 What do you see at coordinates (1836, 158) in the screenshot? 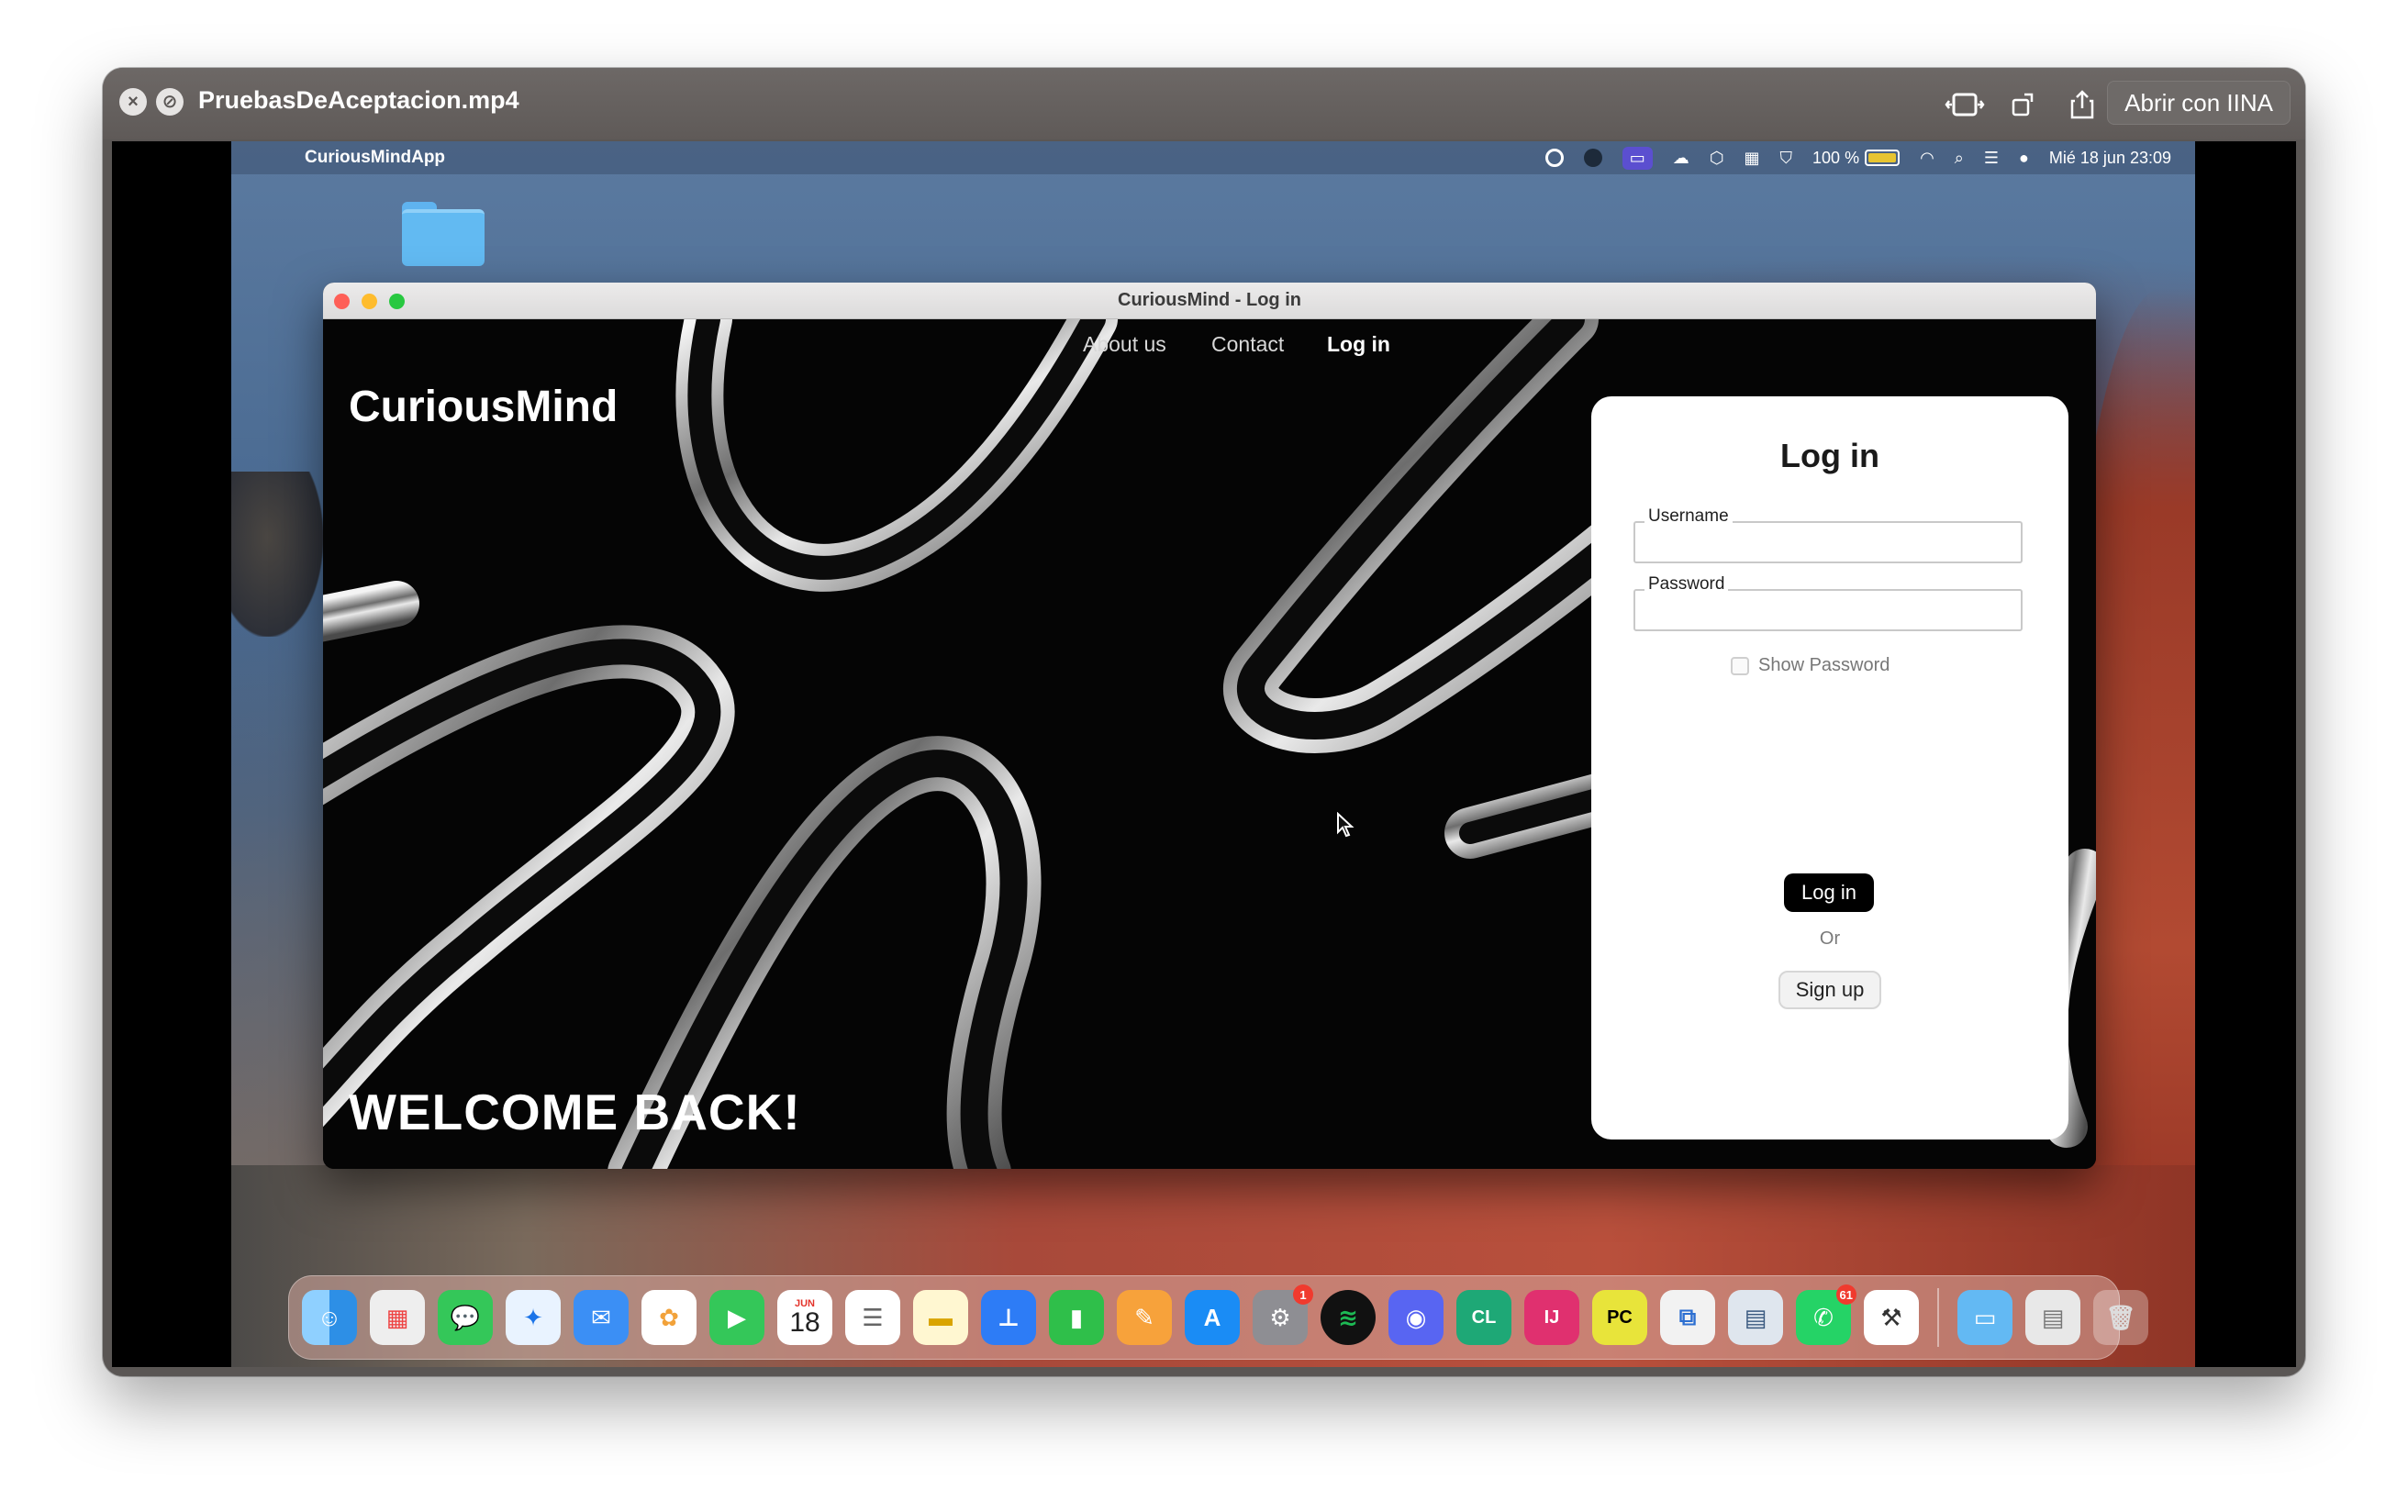
I see `battery-percent: 100 %` at bounding box center [1836, 158].